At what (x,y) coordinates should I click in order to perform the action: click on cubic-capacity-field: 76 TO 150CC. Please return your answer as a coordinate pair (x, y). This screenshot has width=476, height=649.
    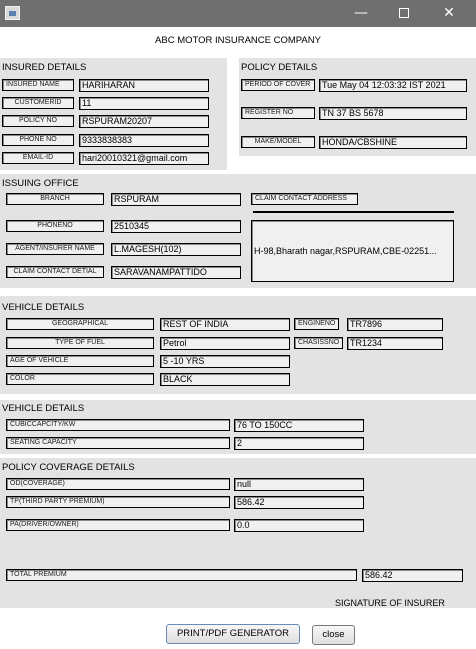
    Looking at the image, I should click on (299, 425).